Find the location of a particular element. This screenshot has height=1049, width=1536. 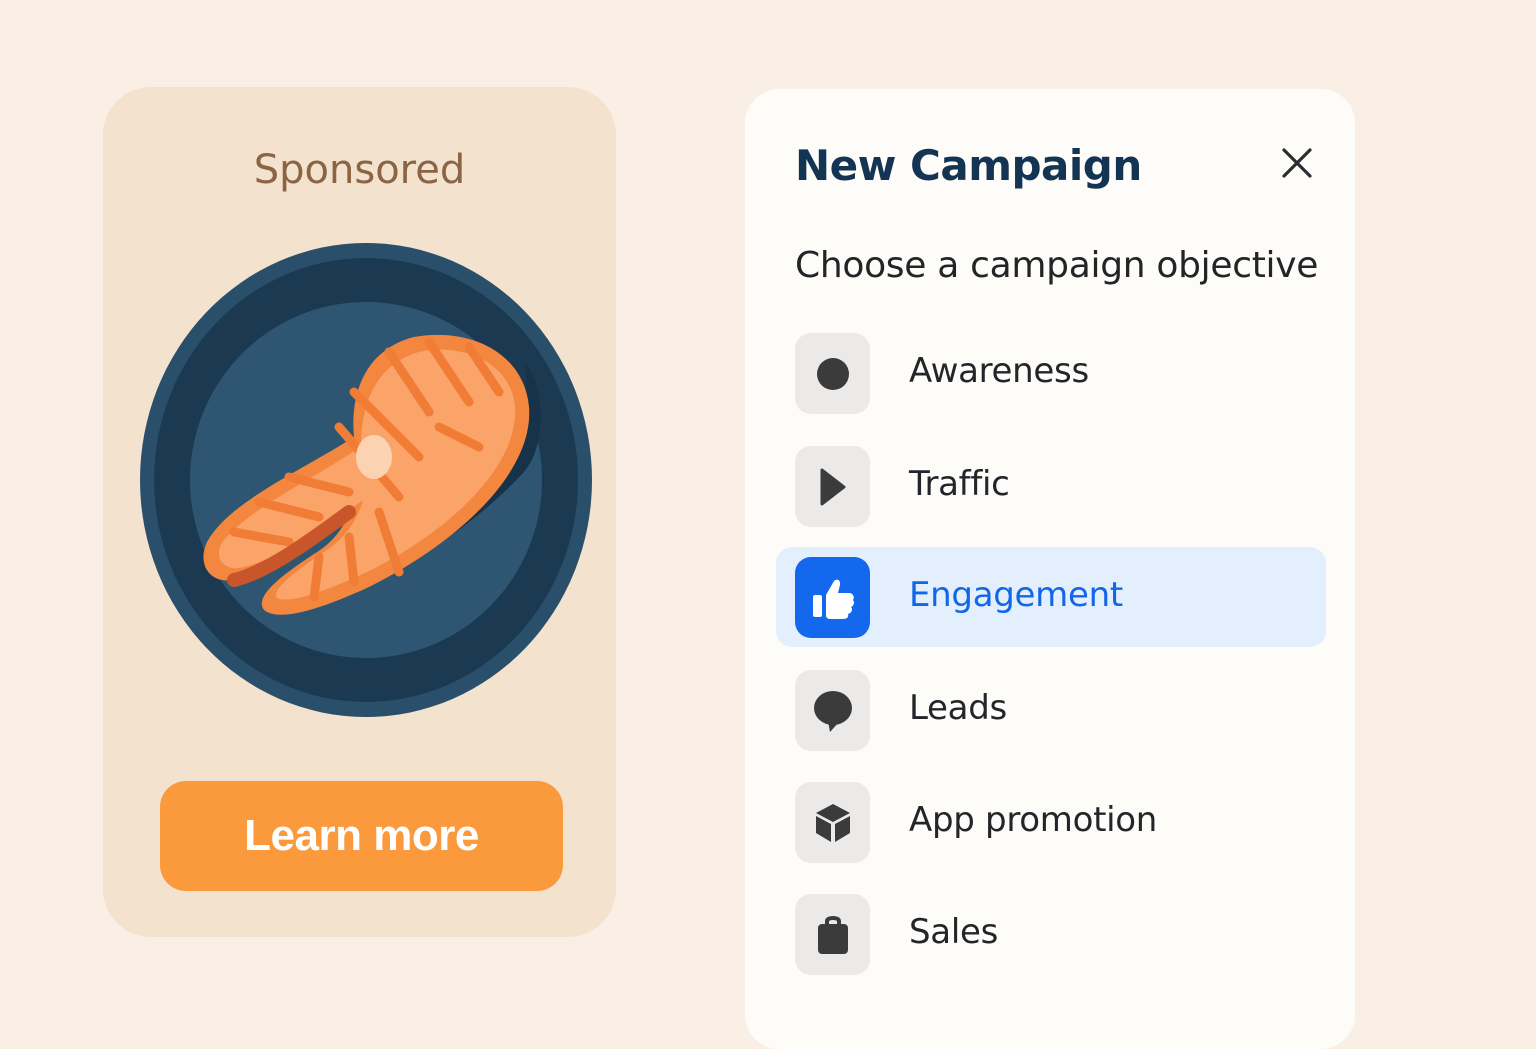

circle-icon is located at coordinates (832, 373).